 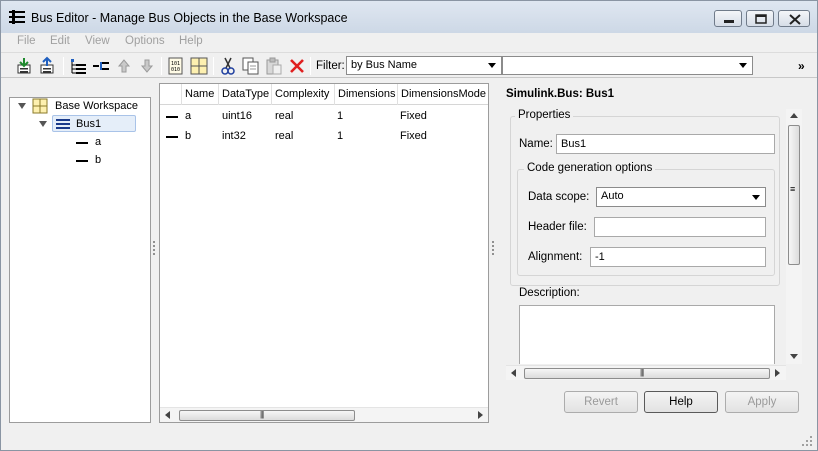 I want to click on copy-button, so click(x=251, y=66).